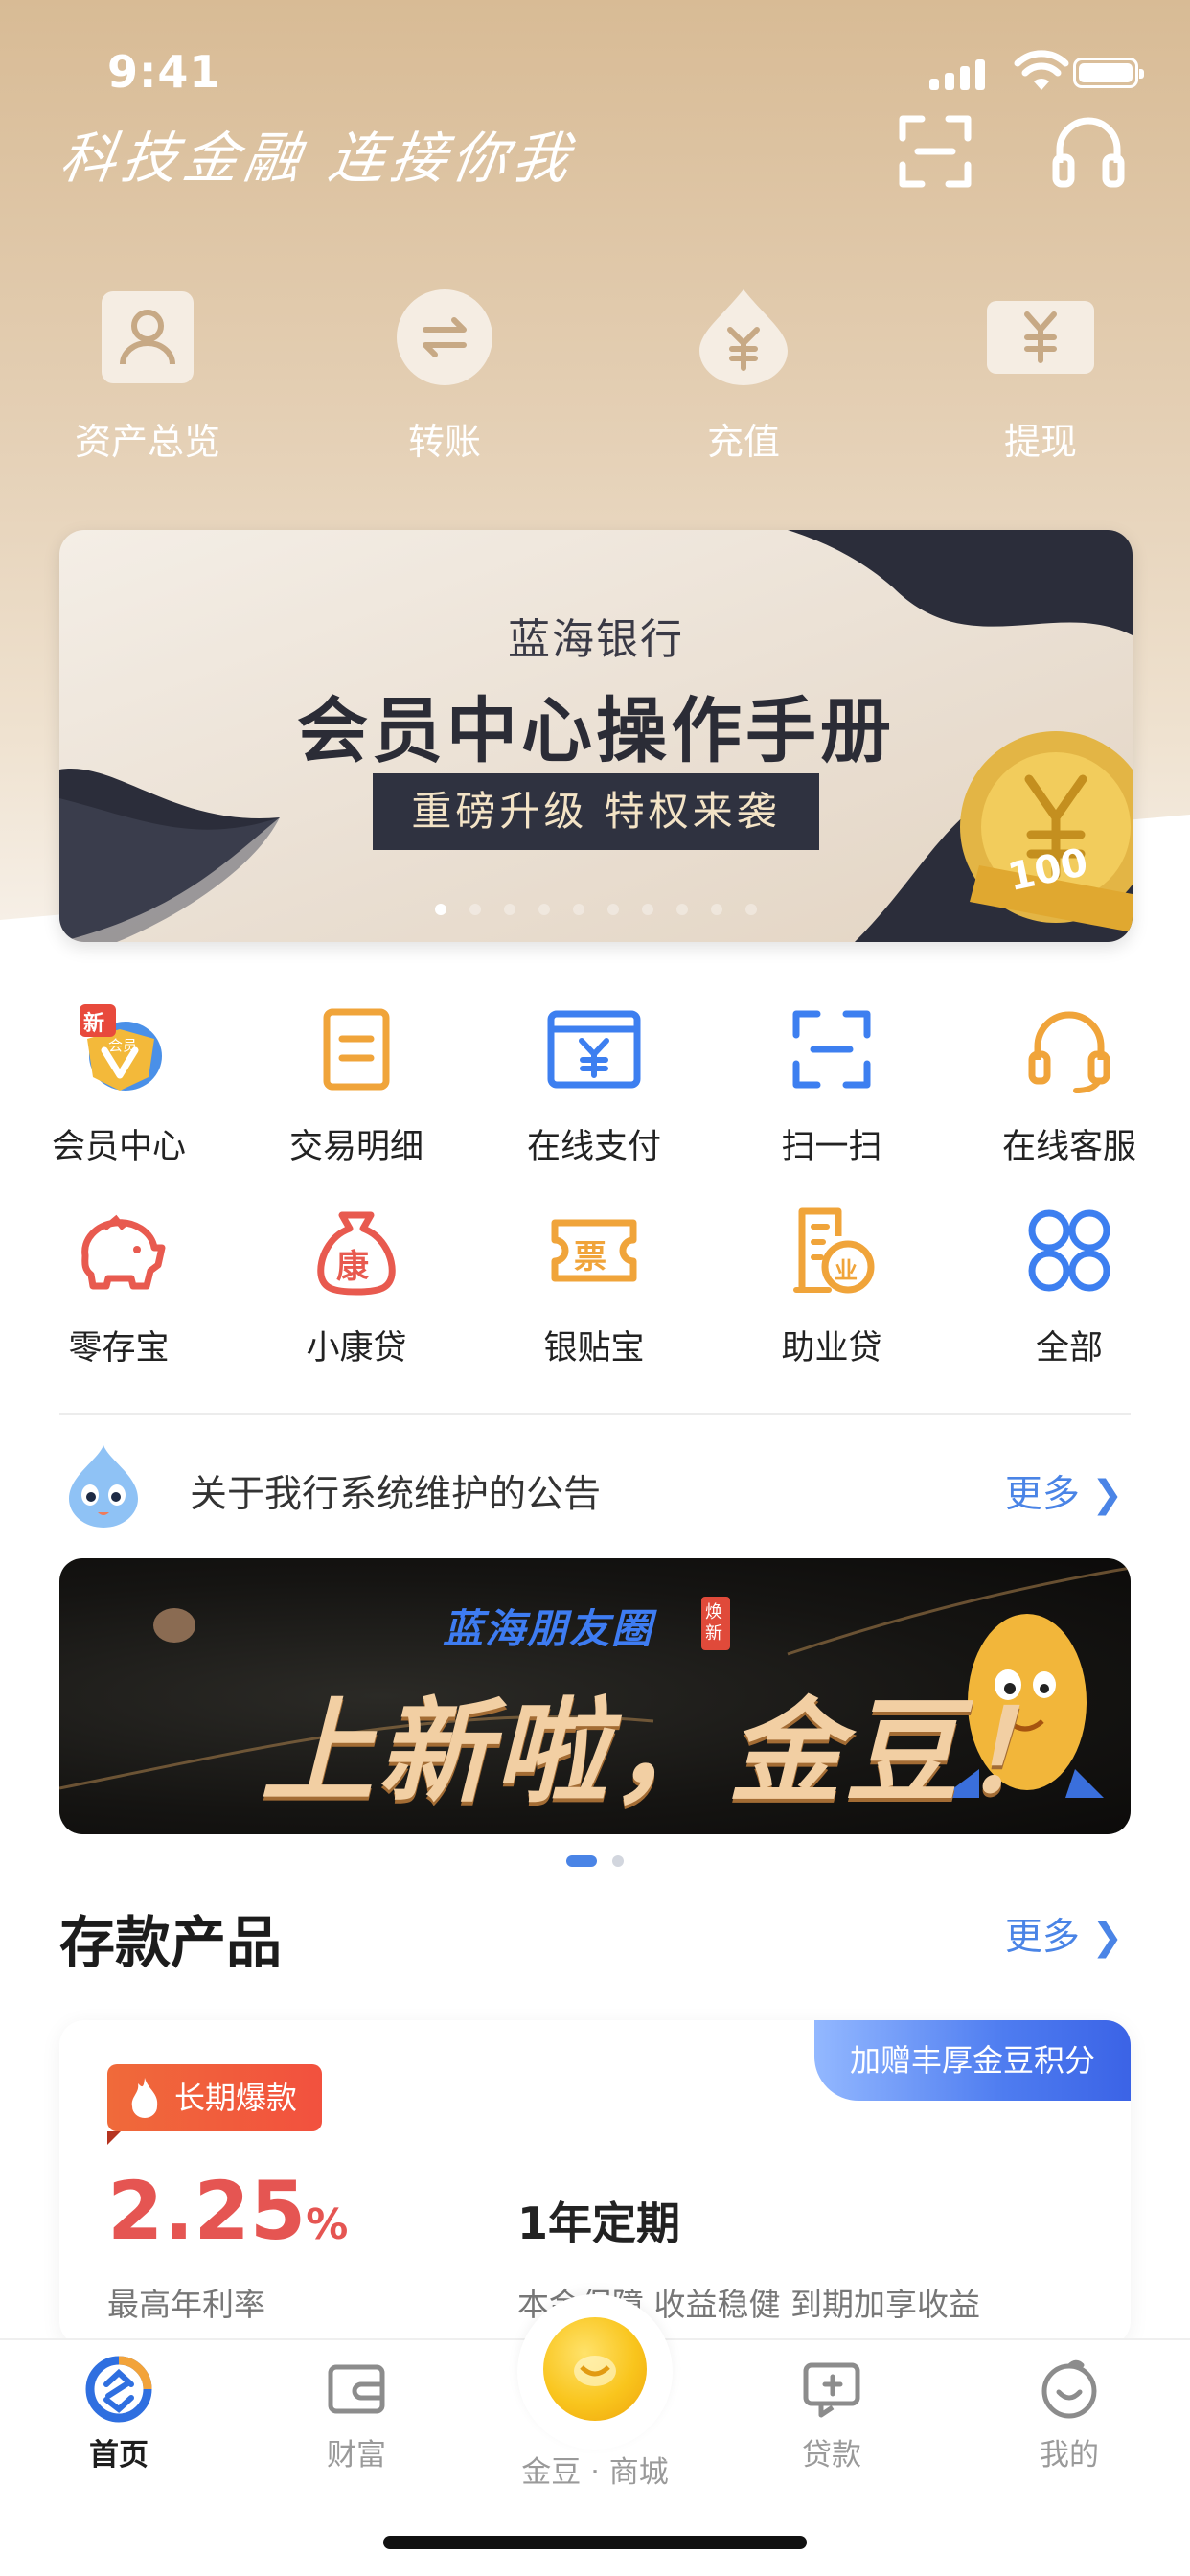 This screenshot has width=1190, height=2576. I want to click on quick-action-withdraw: 提现, so click(1040, 376).